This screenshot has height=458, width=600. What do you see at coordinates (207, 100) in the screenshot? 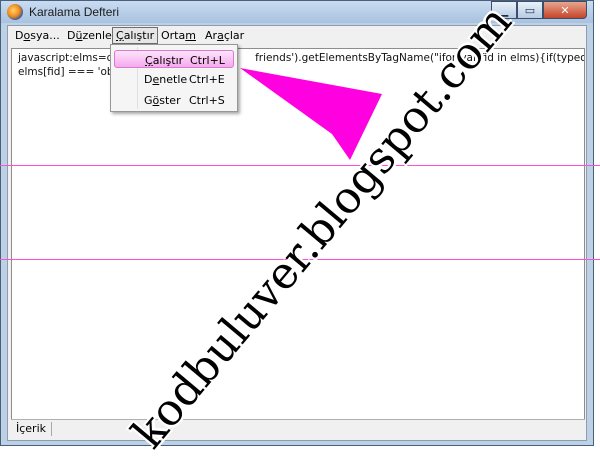
I see `dropdown-item-display-shortcut: Ctrl+S` at bounding box center [207, 100].